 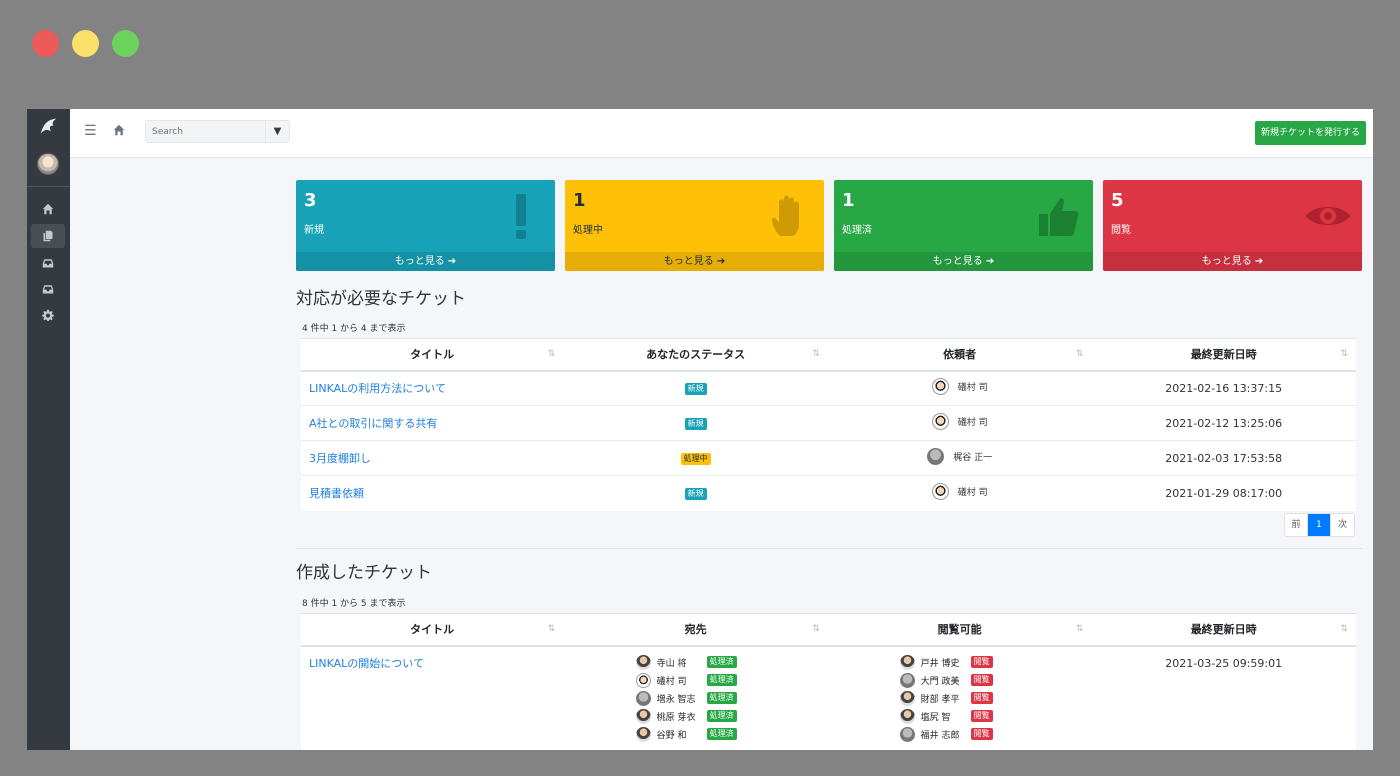 I want to click on window-minimize-button, so click(x=85, y=43).